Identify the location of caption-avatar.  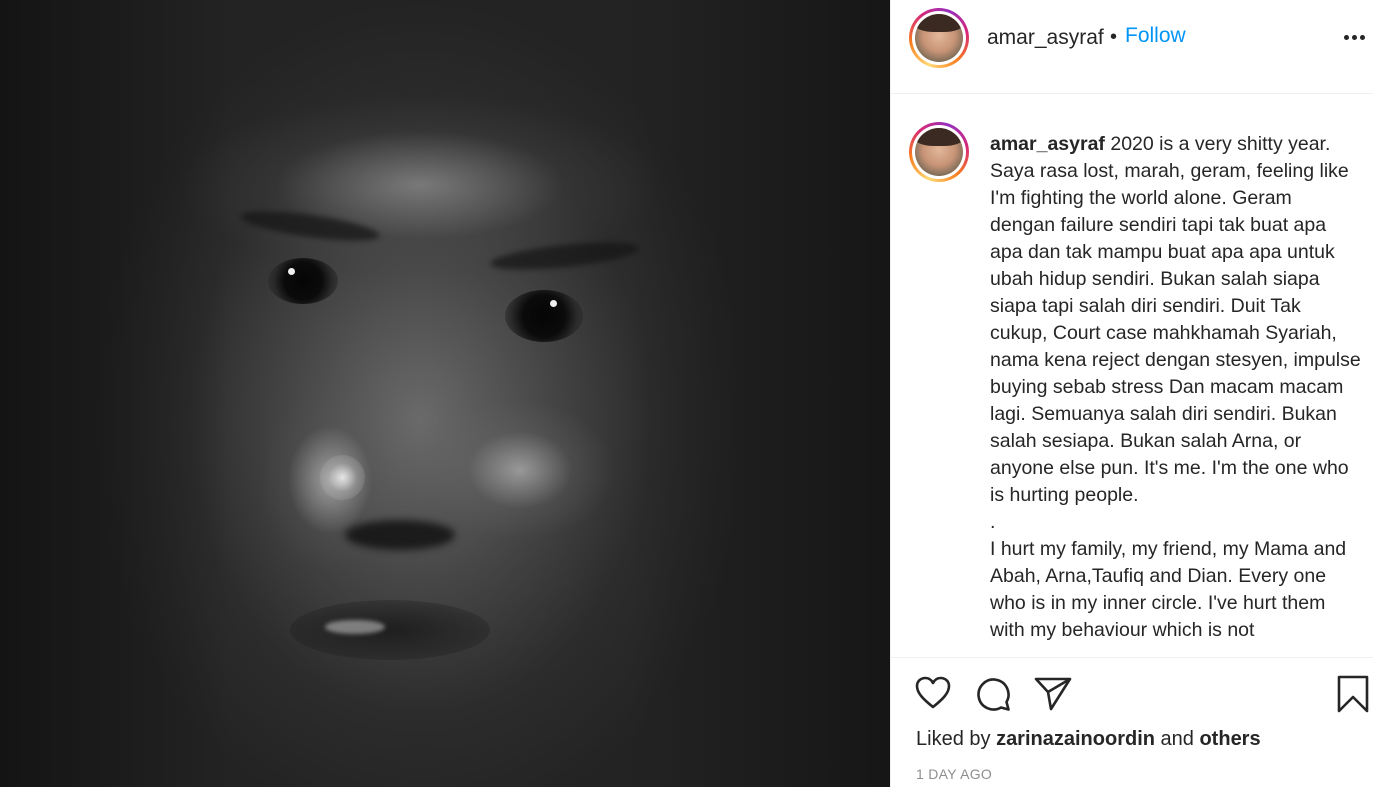
(939, 152).